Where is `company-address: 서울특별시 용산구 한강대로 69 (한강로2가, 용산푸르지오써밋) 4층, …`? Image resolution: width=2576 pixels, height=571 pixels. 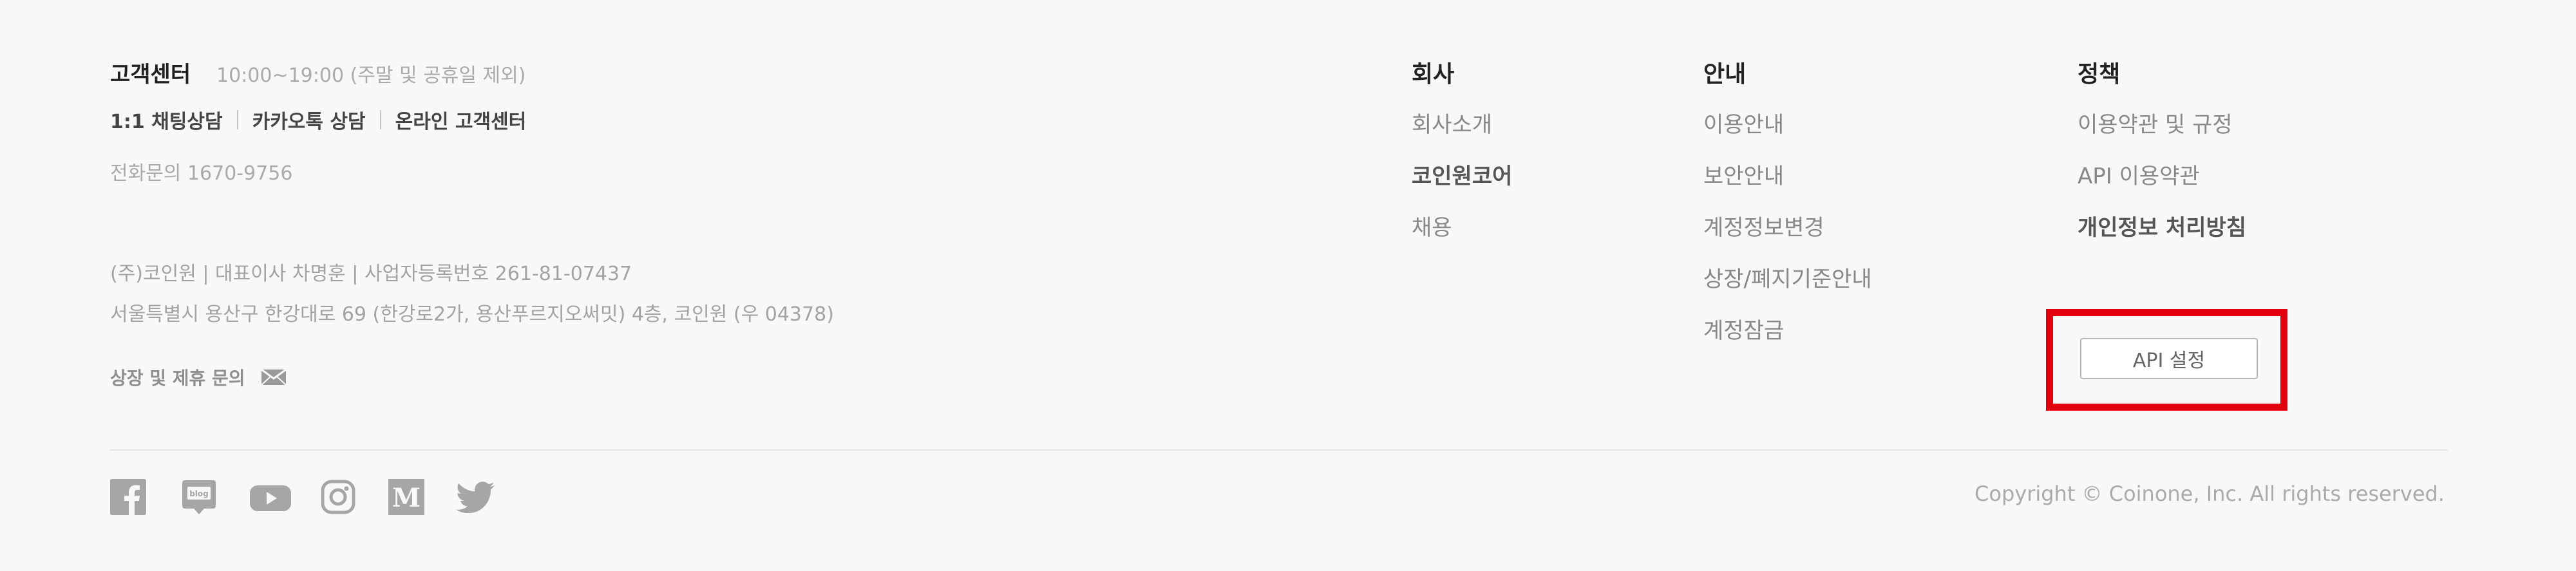
company-address: 서울특별시 용산구 한강대로 69 (한강로2가, 용산푸르지오써밋) 4층, … is located at coordinates (472, 314).